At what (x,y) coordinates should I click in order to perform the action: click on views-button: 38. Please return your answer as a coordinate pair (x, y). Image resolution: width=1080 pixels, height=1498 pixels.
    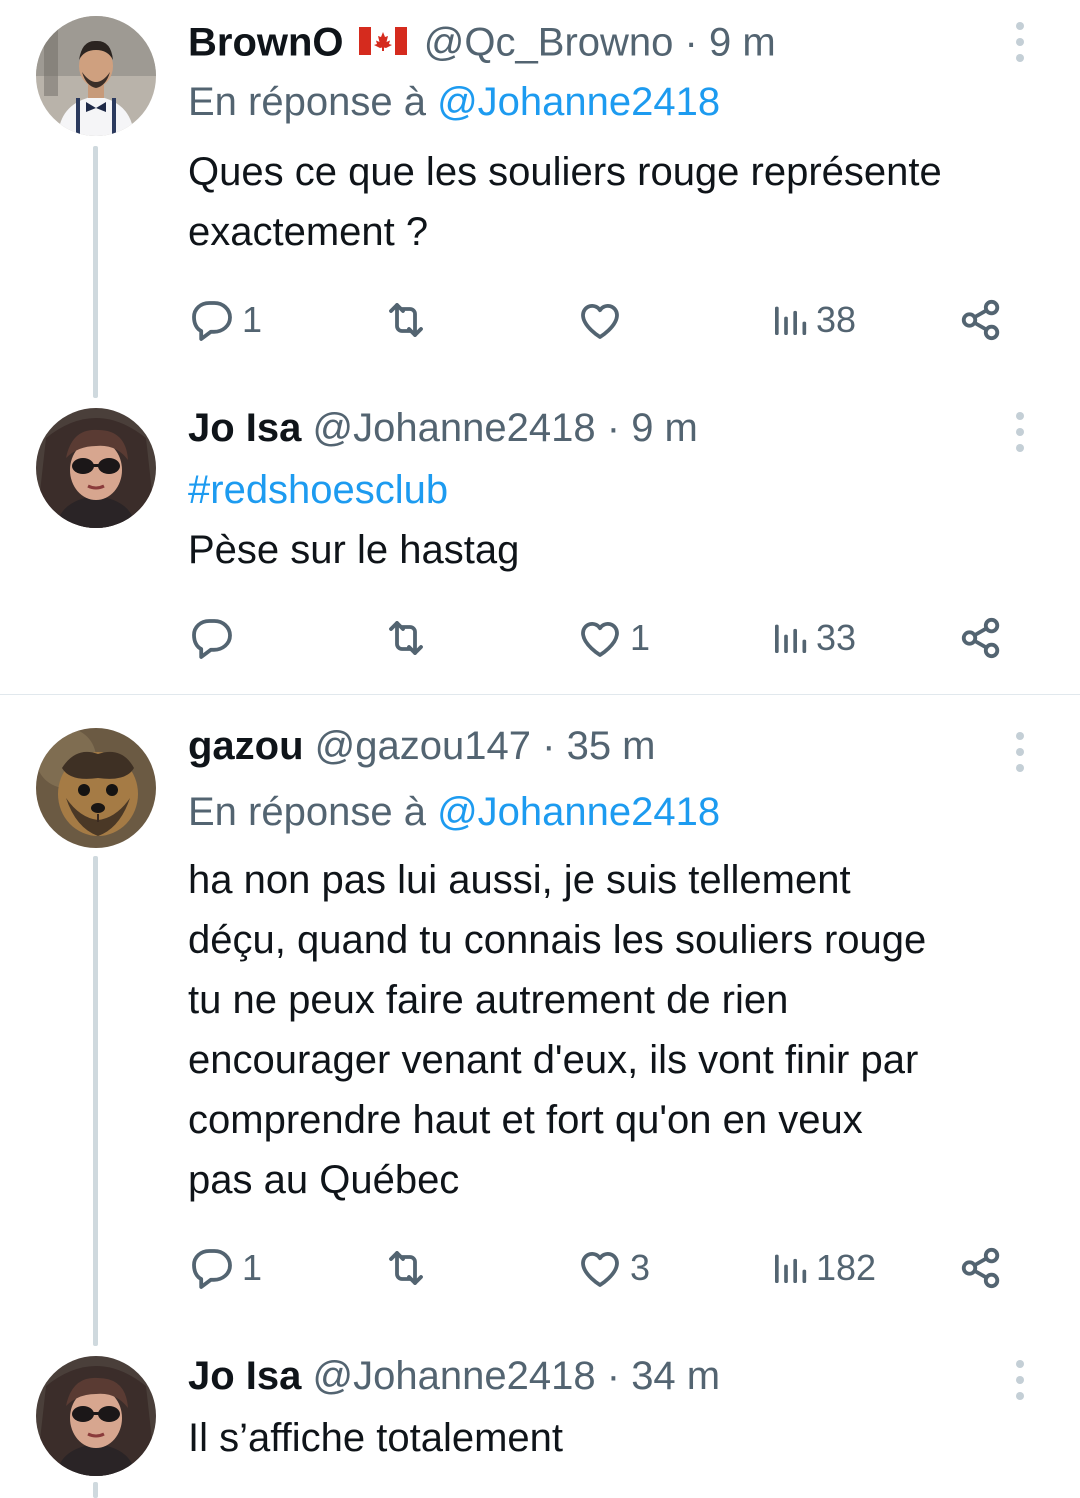
    Looking at the image, I should click on (813, 320).